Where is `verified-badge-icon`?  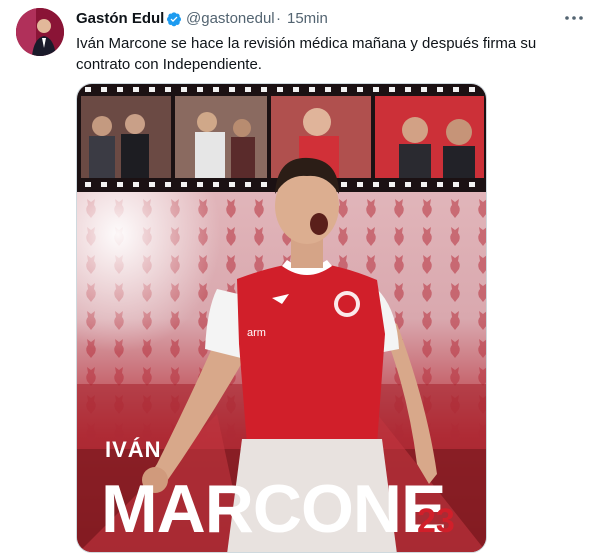 verified-badge-icon is located at coordinates (174, 19).